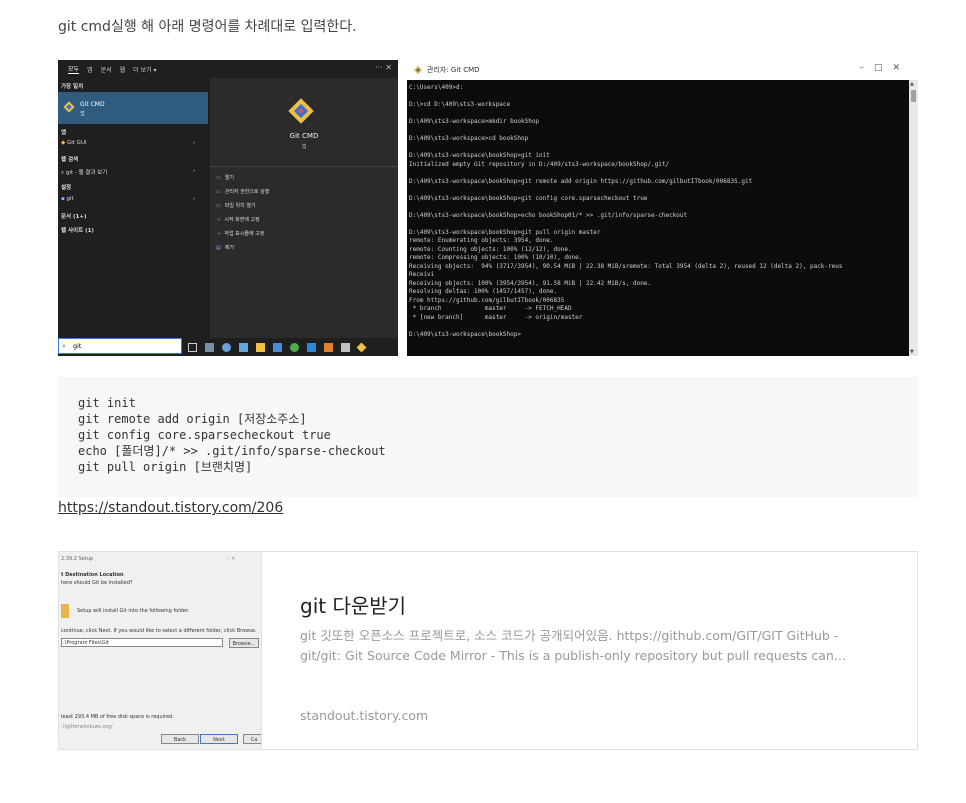  Describe the element at coordinates (345, 347) in the screenshot. I see `app-icon` at that location.